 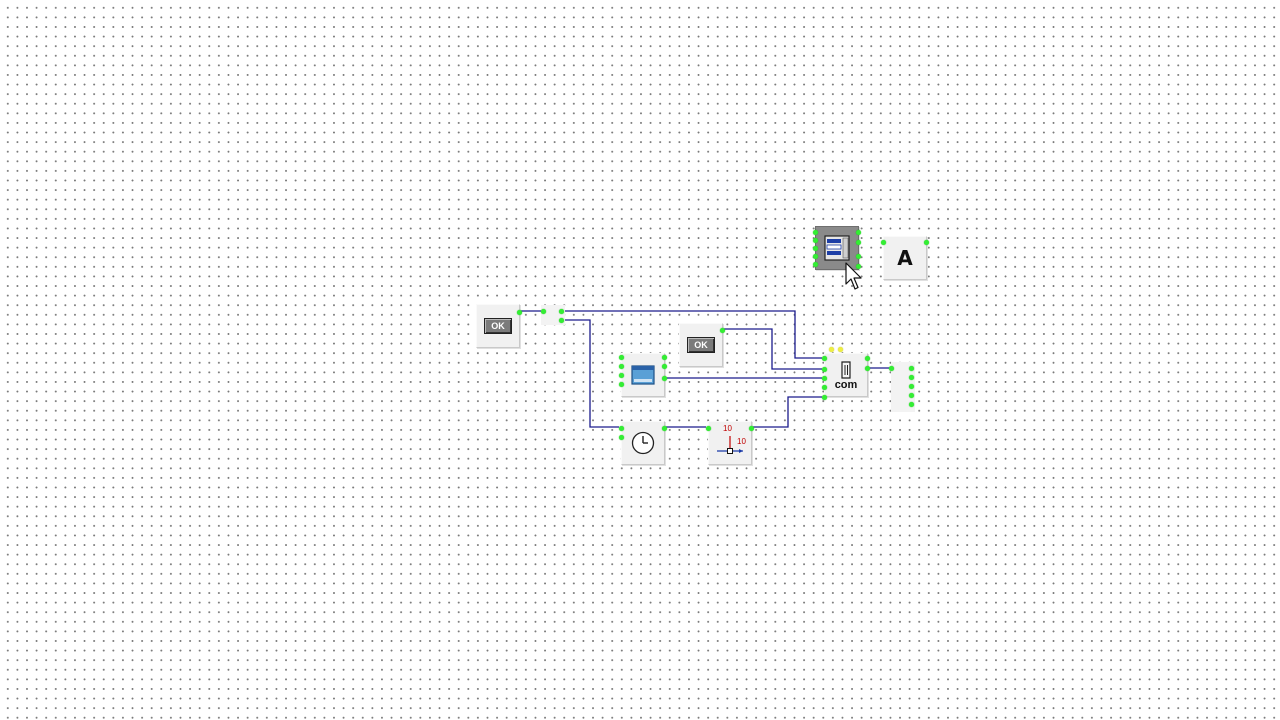 I want to click on window-icon, so click(x=643, y=375).